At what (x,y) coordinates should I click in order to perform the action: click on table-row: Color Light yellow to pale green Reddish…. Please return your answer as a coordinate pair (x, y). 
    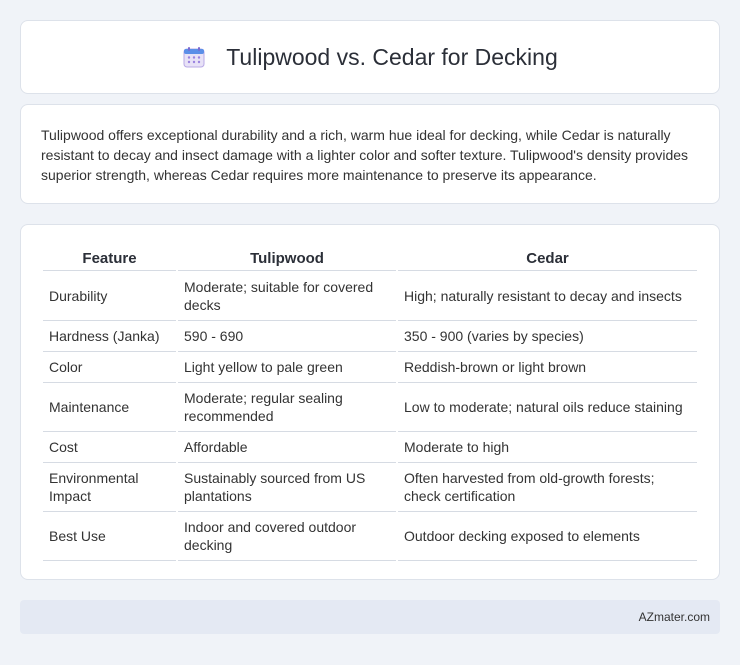
    Looking at the image, I should click on (370, 367).